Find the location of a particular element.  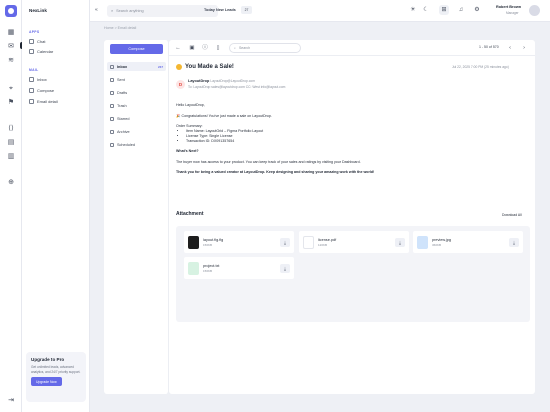

chart-icon: ▥ is located at coordinates (11, 157).